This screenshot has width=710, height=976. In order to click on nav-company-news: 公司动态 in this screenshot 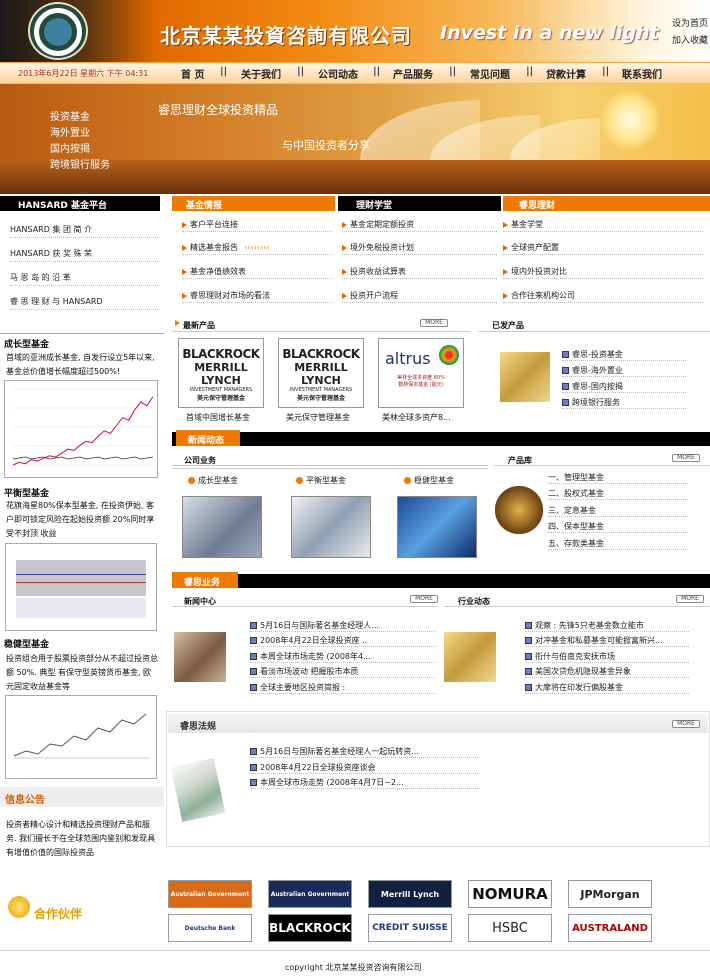, I will do `click(338, 73)`.